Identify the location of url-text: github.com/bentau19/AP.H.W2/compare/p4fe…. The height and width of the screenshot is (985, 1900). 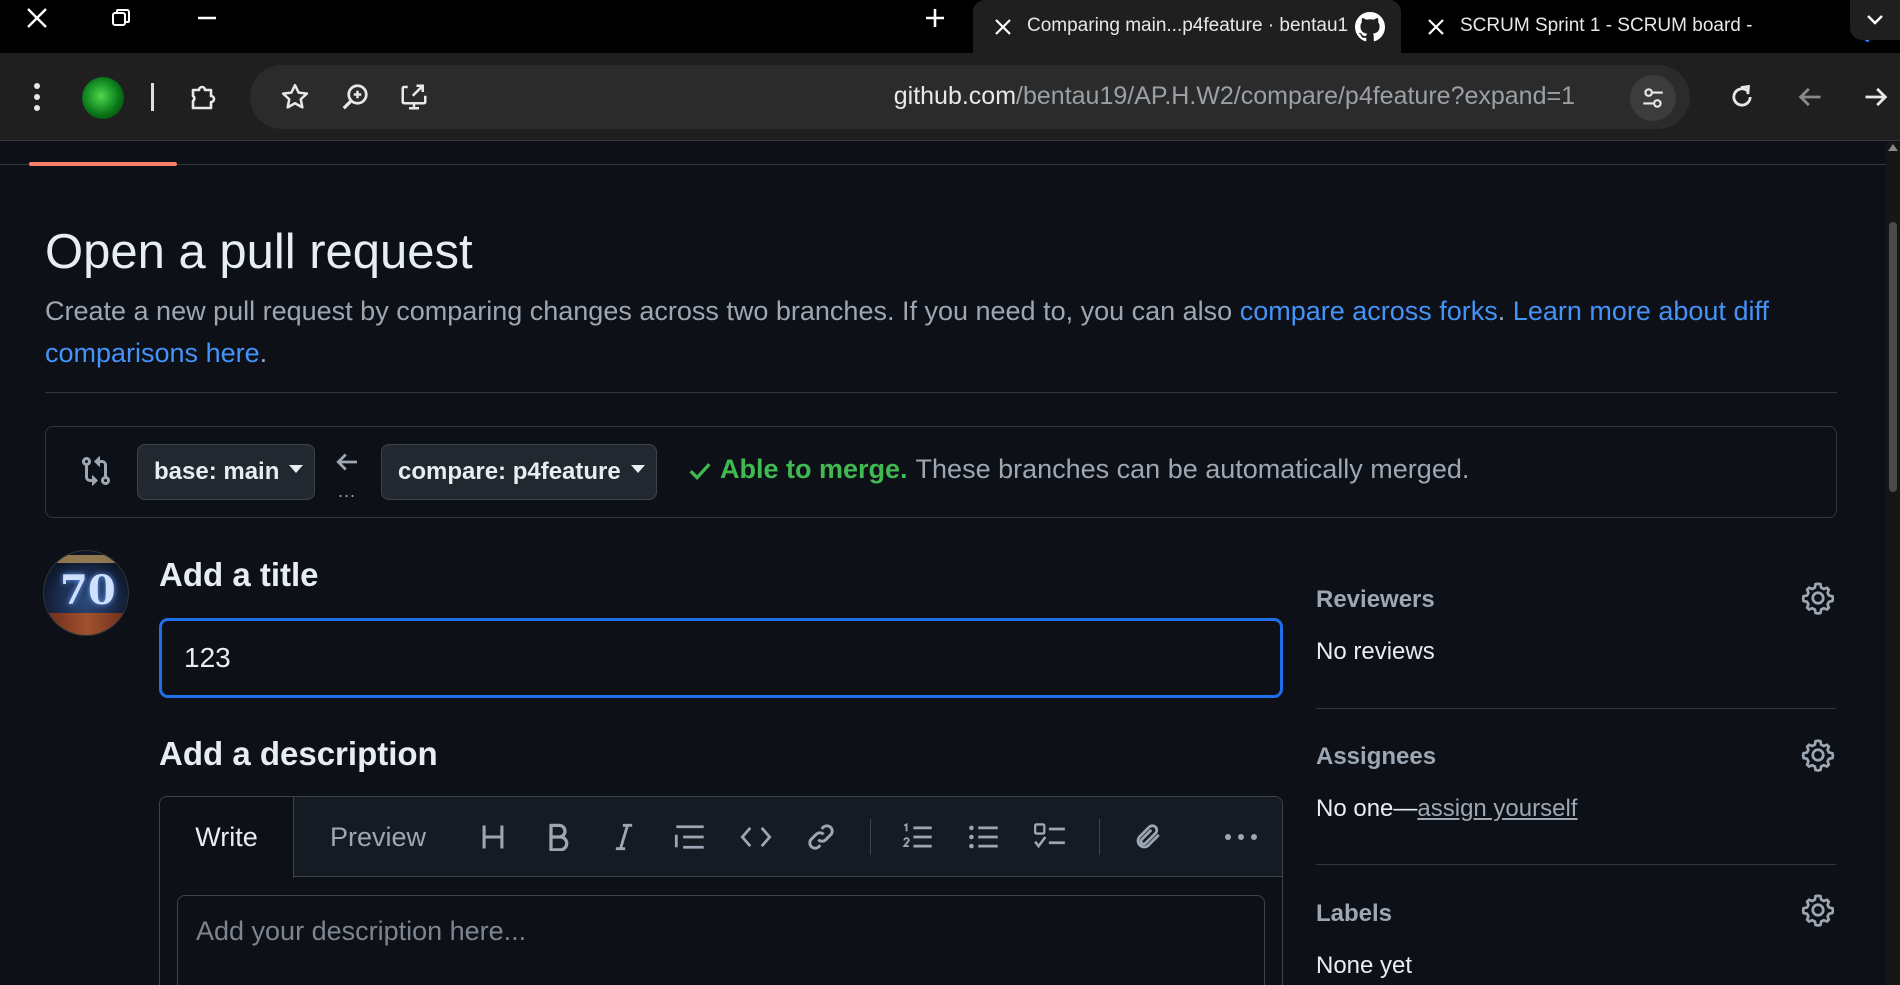
(1234, 96).